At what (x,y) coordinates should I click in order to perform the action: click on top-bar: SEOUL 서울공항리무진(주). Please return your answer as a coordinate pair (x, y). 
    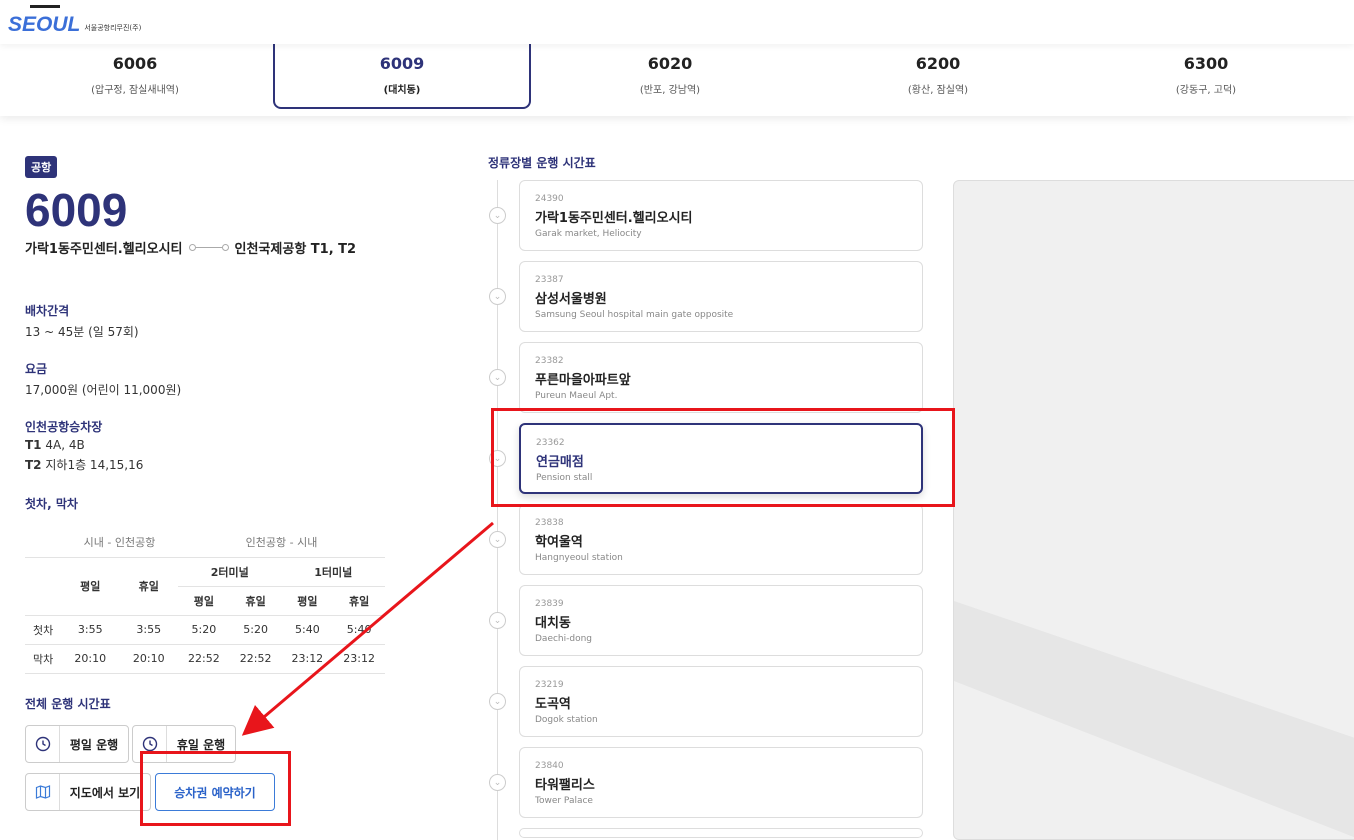
    Looking at the image, I should click on (677, 22).